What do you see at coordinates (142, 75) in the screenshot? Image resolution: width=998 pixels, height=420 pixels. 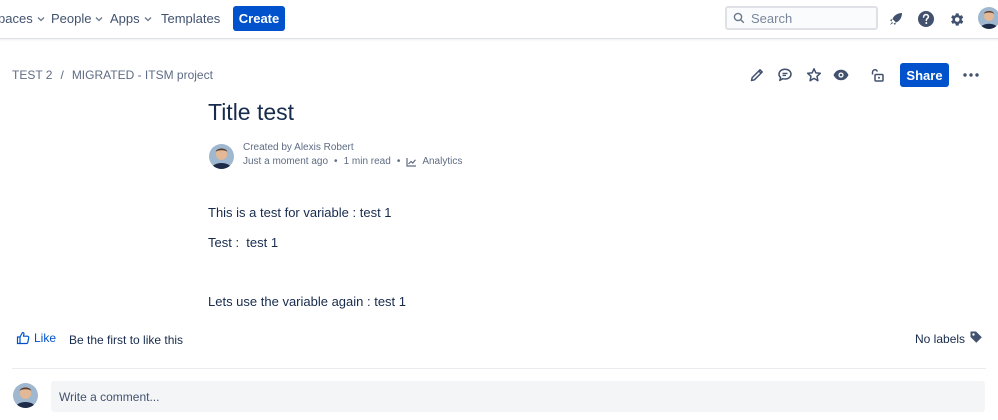 I see `breadcrumb-page-link: MIGRATED - ITSM project` at bounding box center [142, 75].